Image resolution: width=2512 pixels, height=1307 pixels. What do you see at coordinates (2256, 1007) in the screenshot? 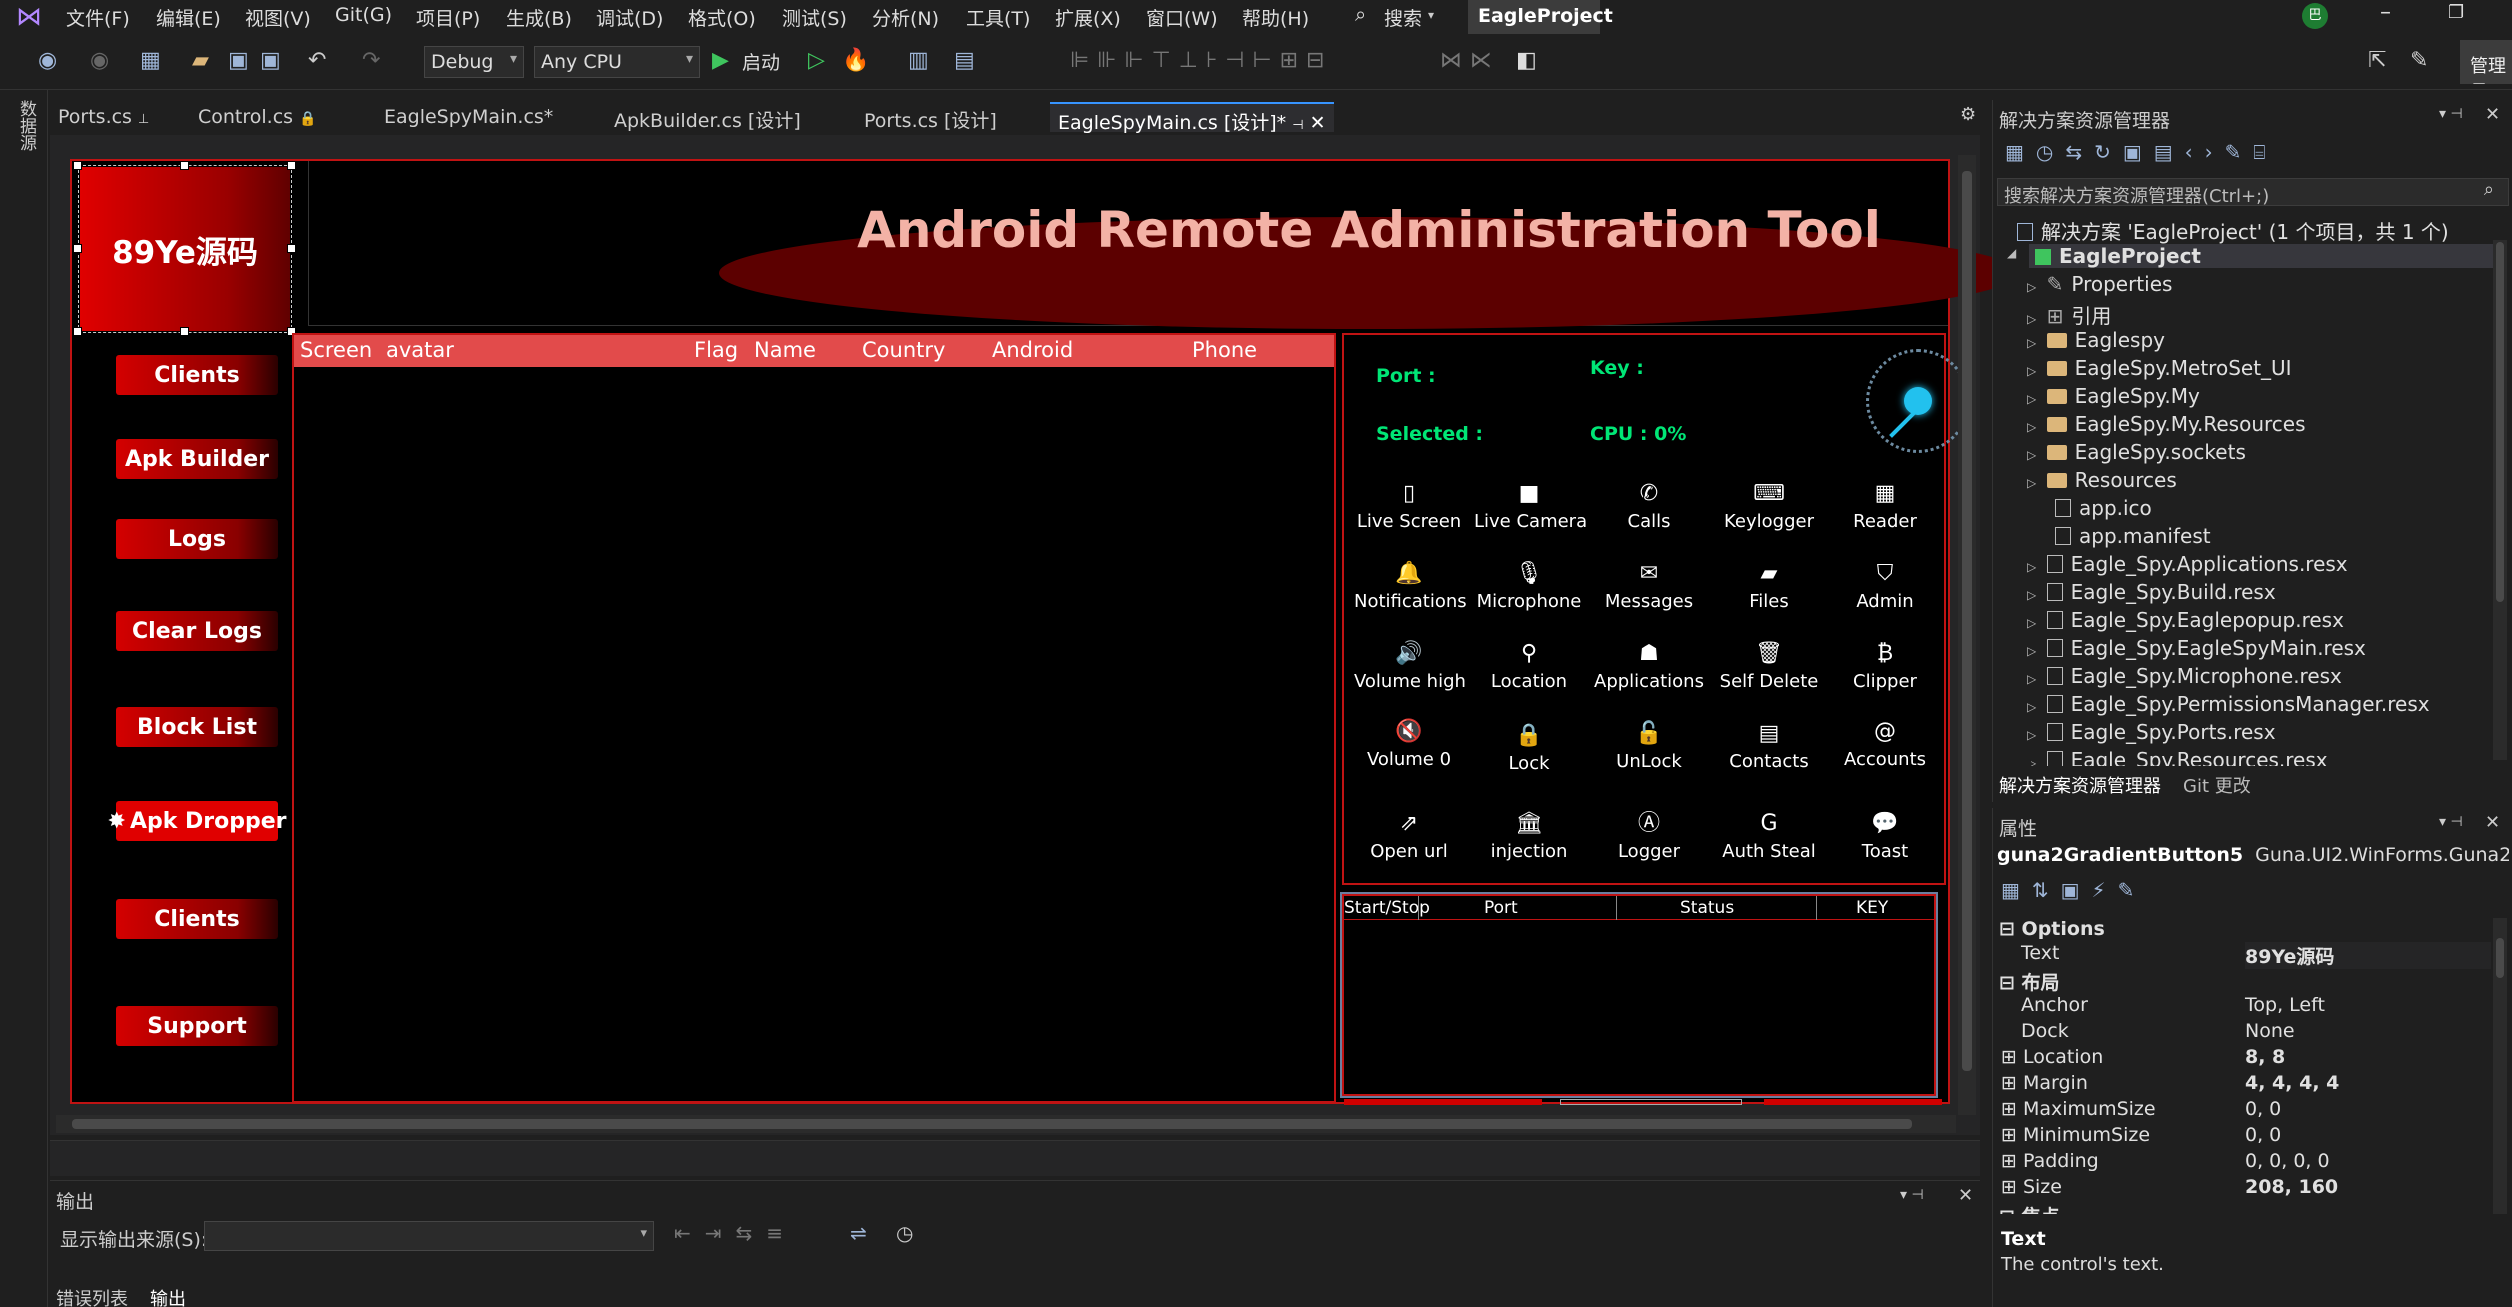
I see `prop-row-anchor: Anchor Top, Left` at bounding box center [2256, 1007].